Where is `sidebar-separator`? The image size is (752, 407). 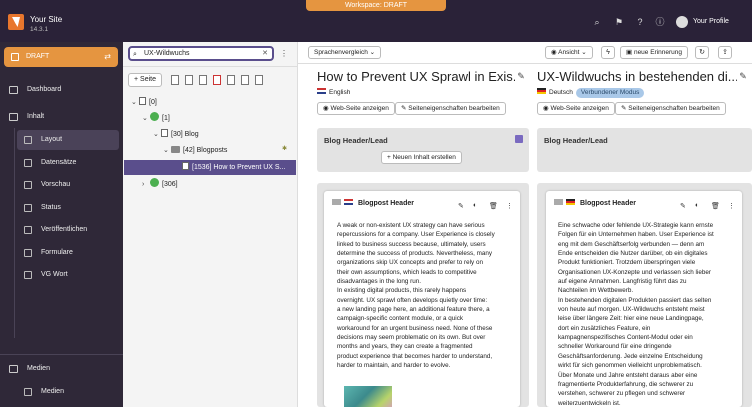
sidebar-separator is located at coordinates (61, 354).